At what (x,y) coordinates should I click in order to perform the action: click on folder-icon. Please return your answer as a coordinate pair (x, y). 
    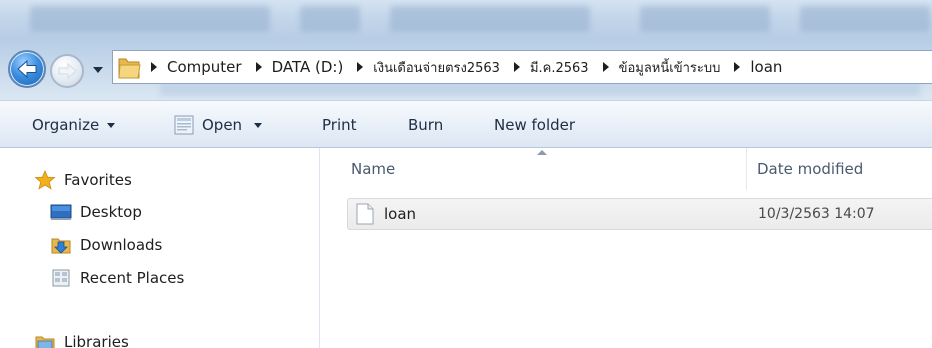
    Looking at the image, I should click on (130, 67).